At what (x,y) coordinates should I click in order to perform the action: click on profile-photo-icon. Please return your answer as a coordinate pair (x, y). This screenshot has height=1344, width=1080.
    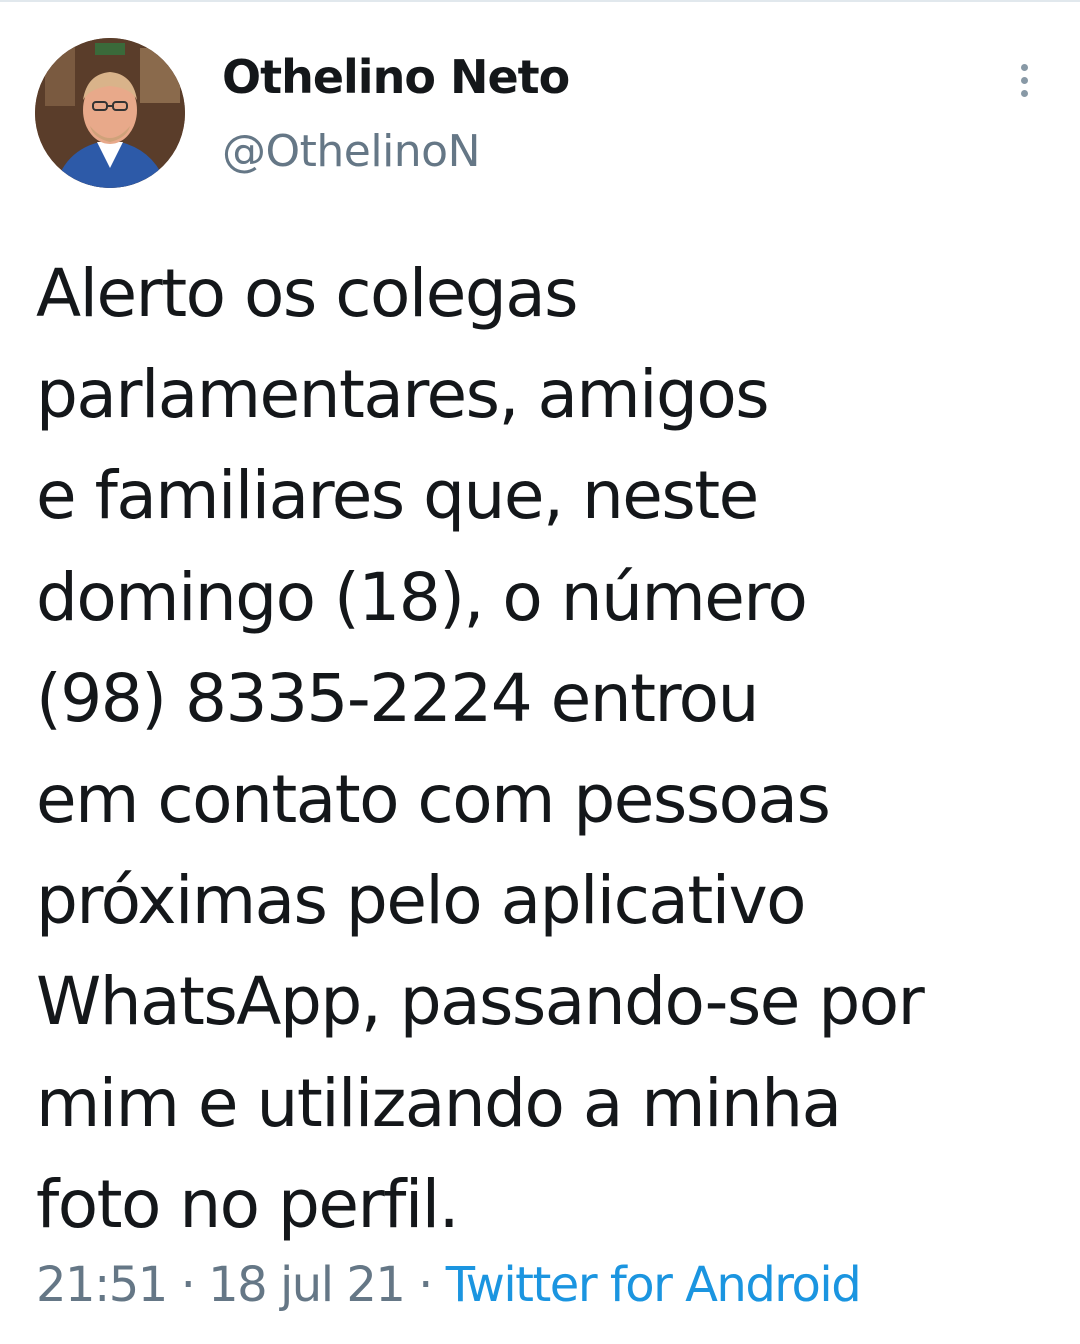
    Looking at the image, I should click on (110, 113).